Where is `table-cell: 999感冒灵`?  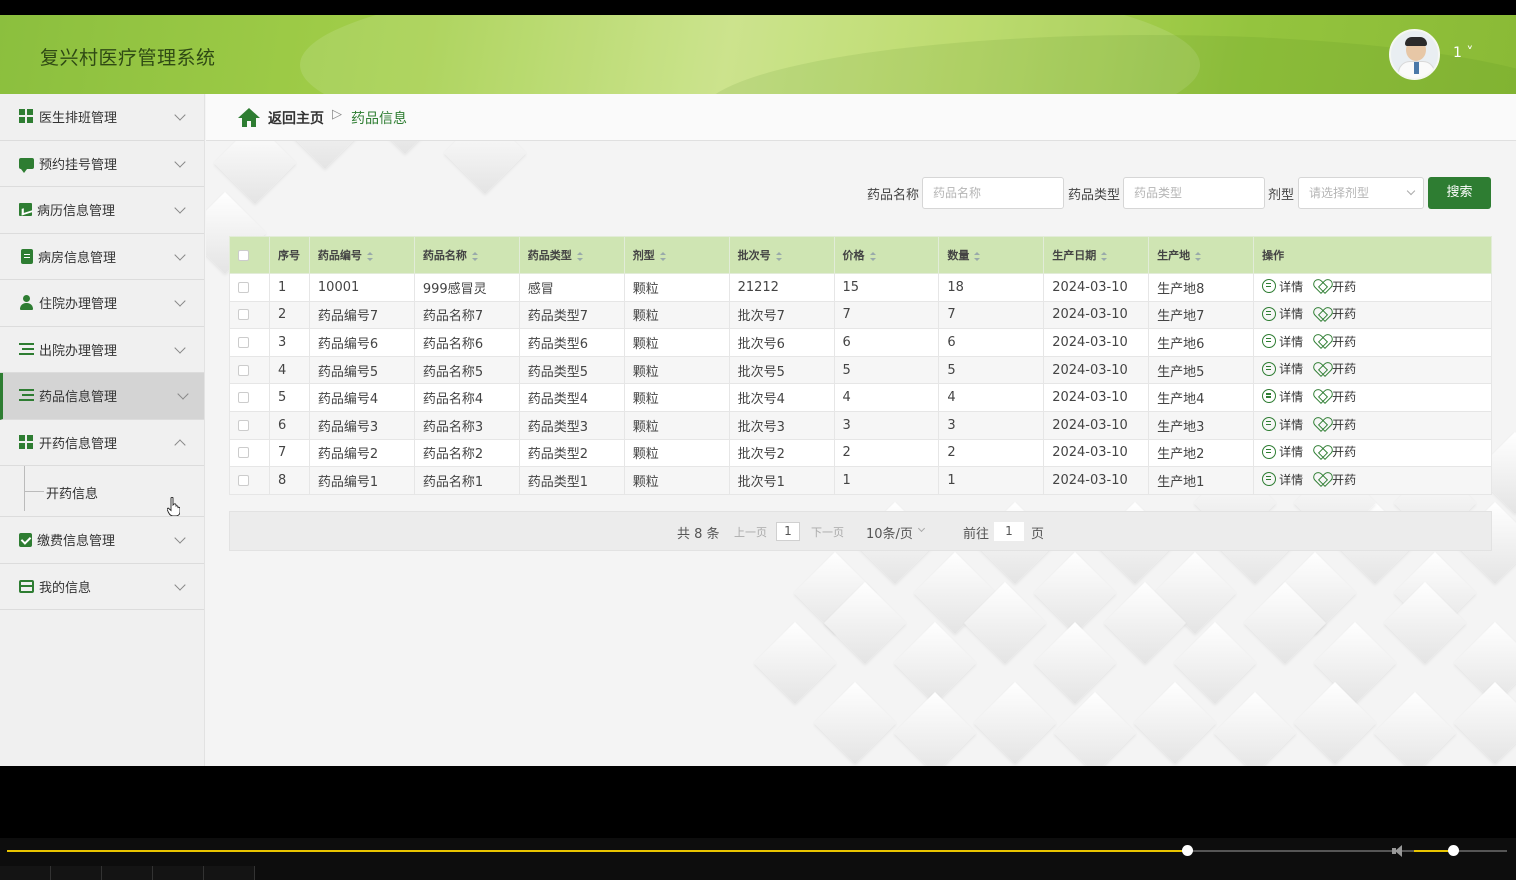 table-cell: 999感冒灵 is located at coordinates (466, 287).